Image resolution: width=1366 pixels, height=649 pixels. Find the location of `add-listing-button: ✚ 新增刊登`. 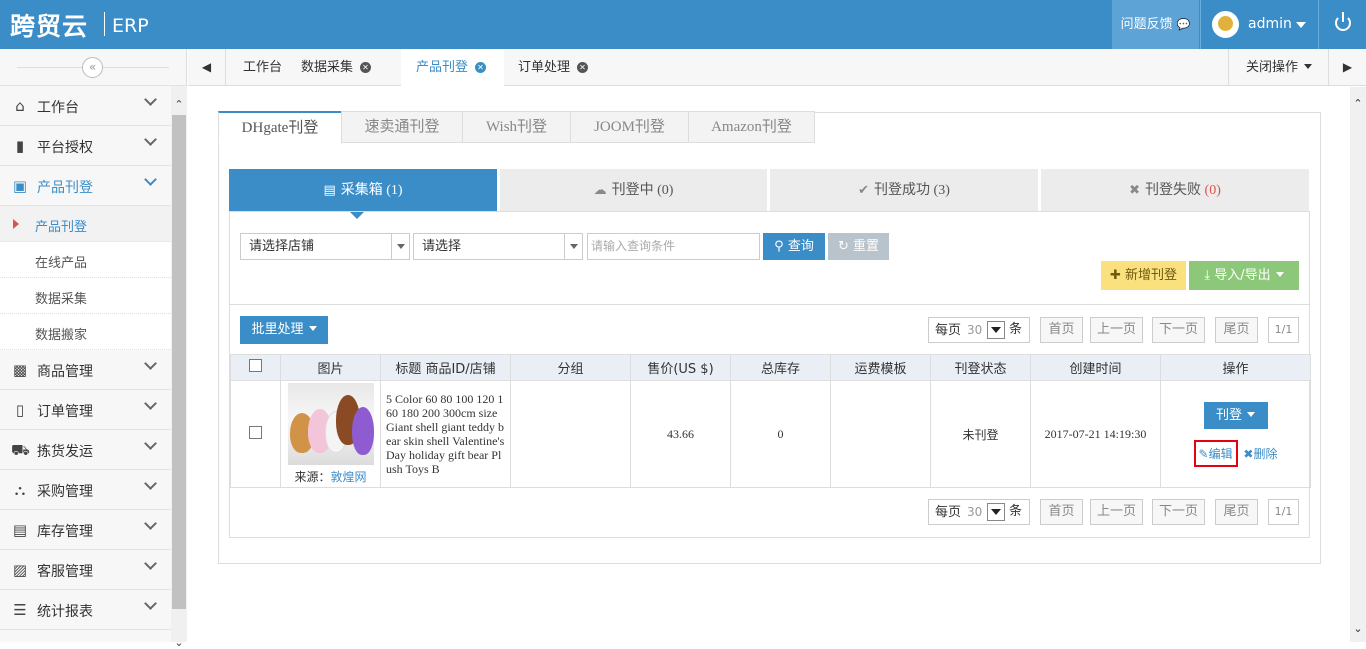

add-listing-button: ✚ 新增刊登 is located at coordinates (1143, 275).